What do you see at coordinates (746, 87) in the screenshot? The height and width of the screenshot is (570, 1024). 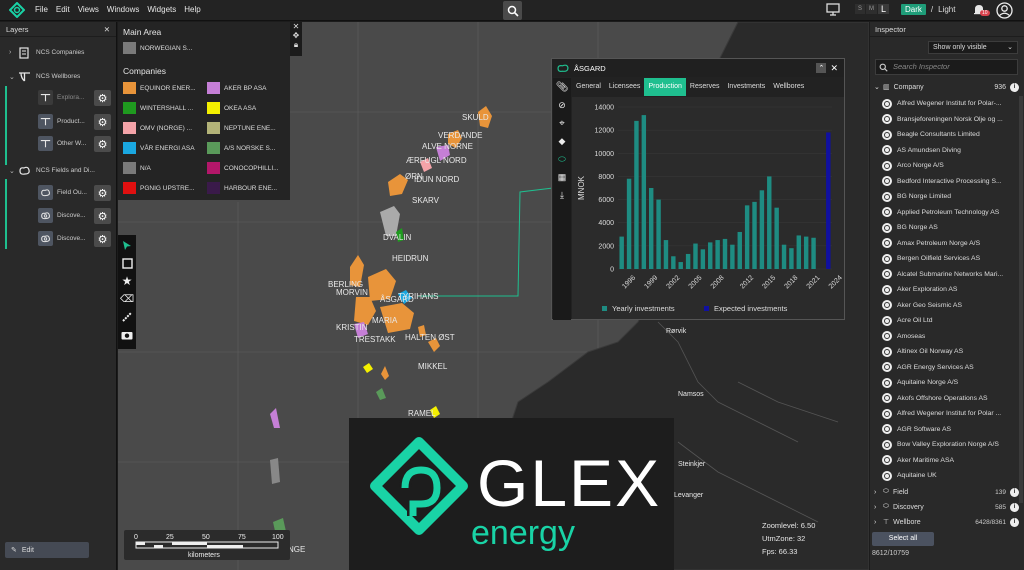 I see `tab-investments: Investments` at bounding box center [746, 87].